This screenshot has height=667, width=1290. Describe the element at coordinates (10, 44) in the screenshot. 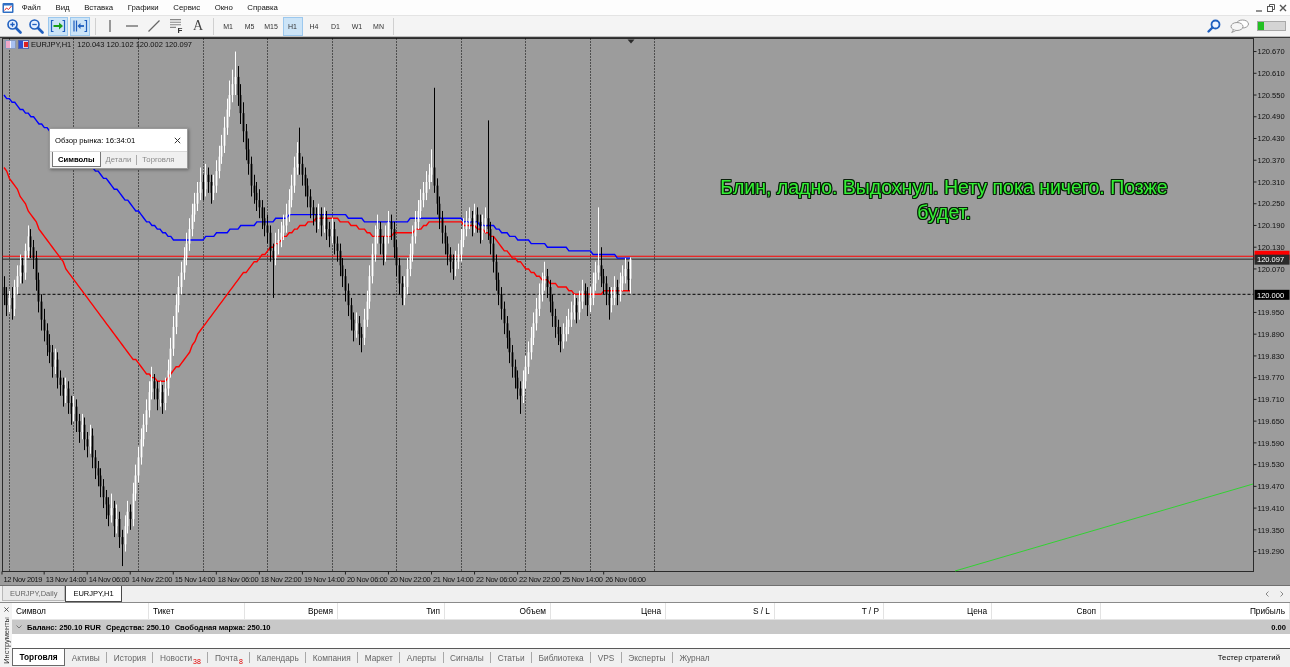

I see `panel-icon` at that location.